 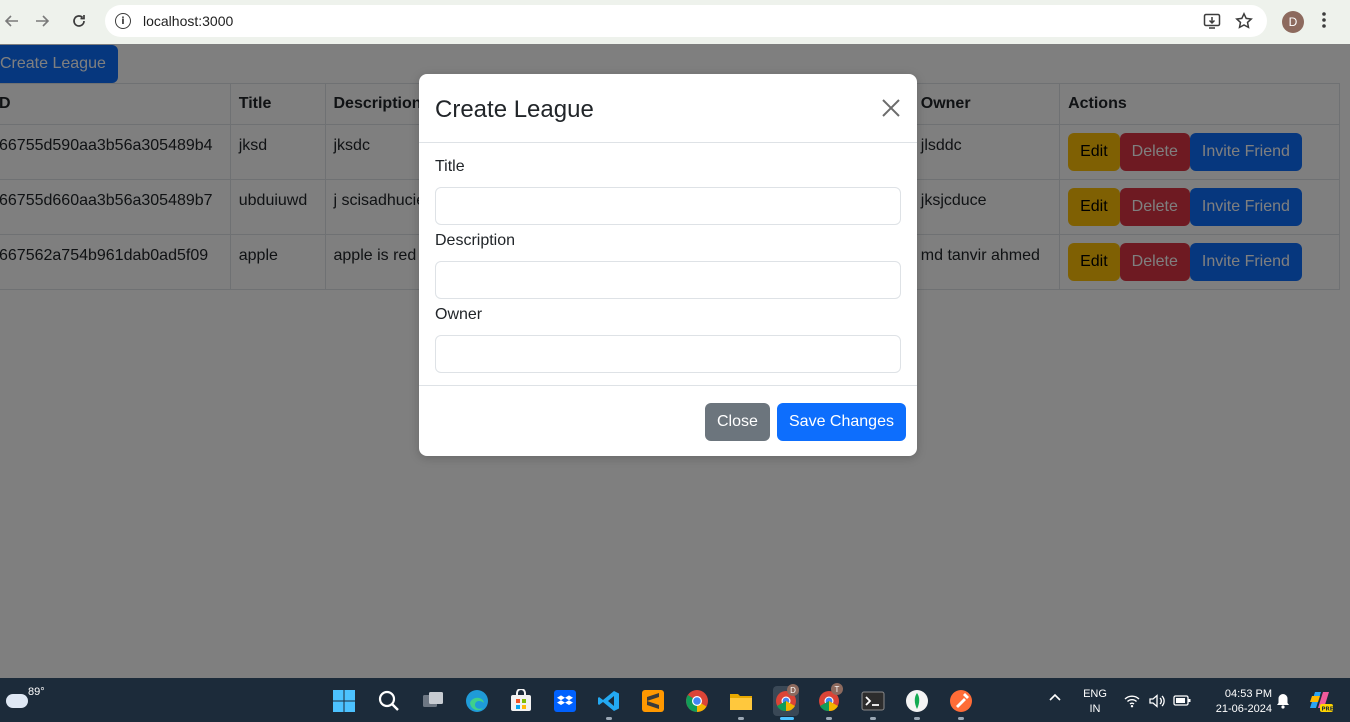 What do you see at coordinates (1095, 709) in the screenshot?
I see `region-code: IN` at bounding box center [1095, 709].